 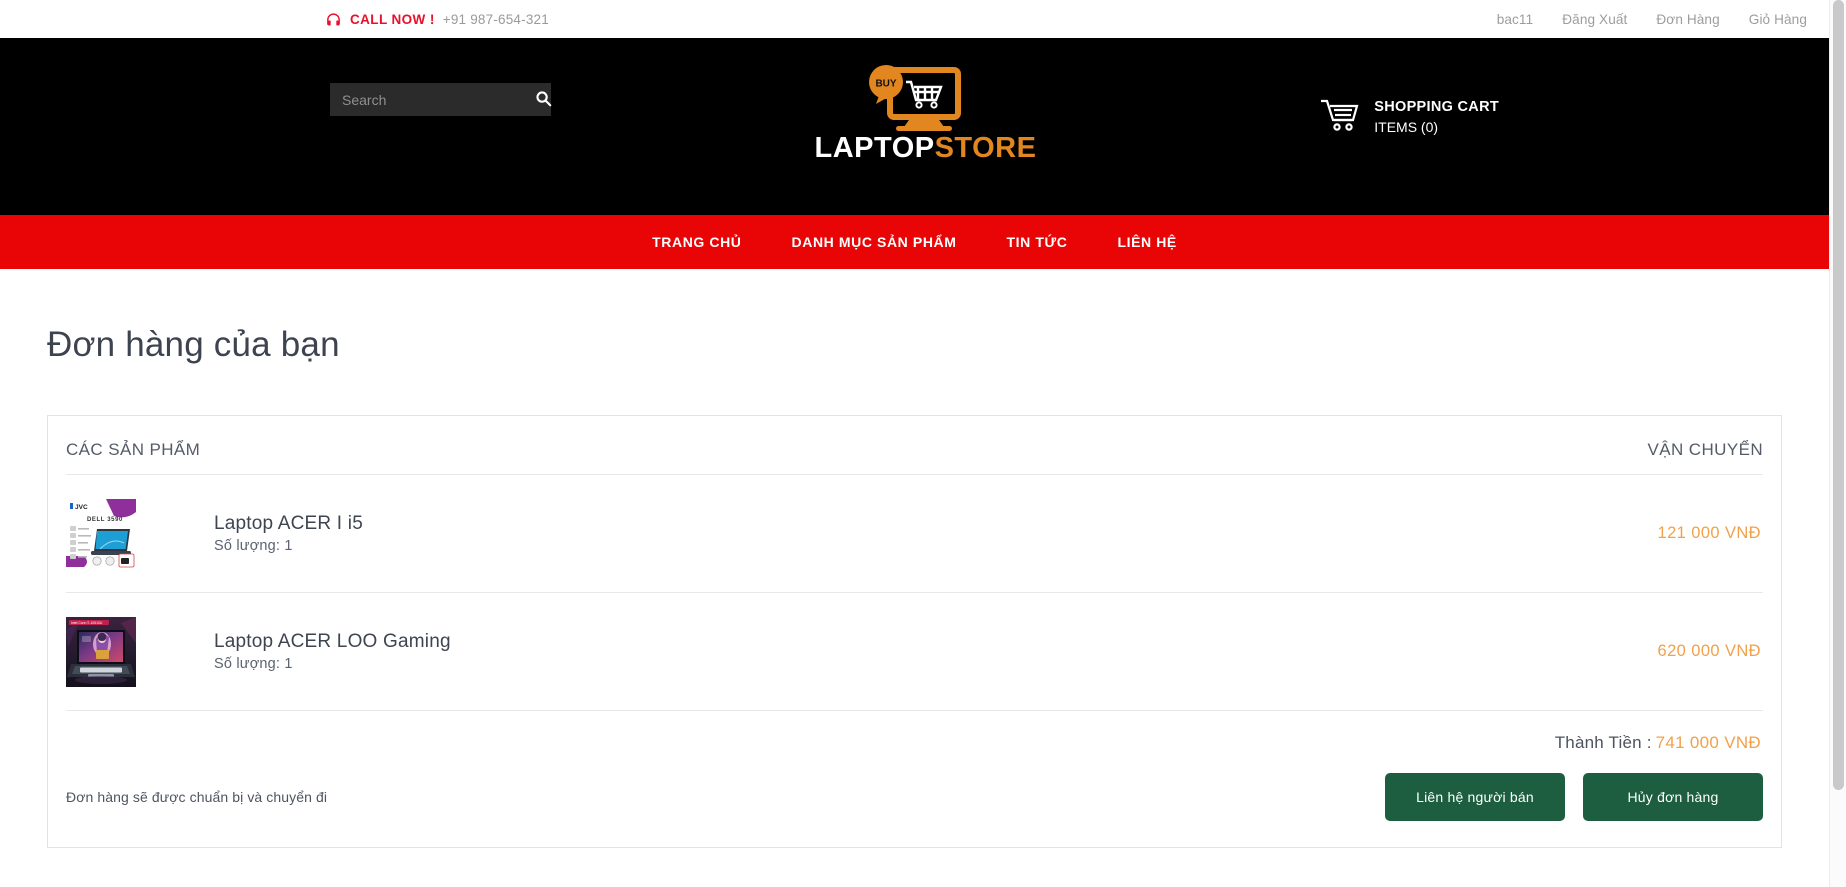 I want to click on order-total-row: Thành Tiền : 741 000 VNĐ, so click(x=914, y=737).